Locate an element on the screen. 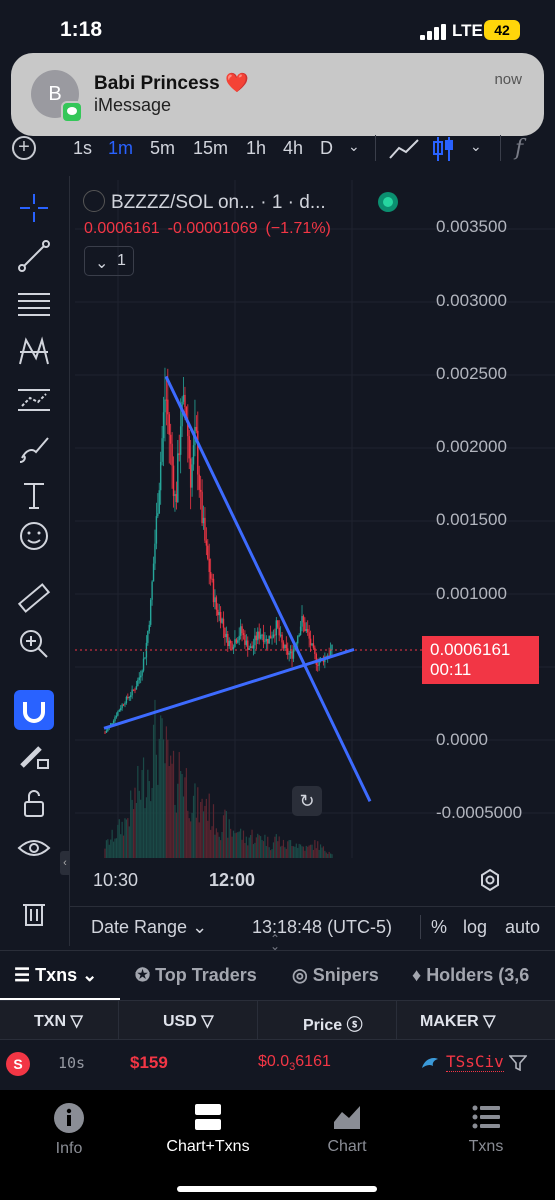 The image size is (555, 1200). dolphin-icon is located at coordinates (430, 1063).